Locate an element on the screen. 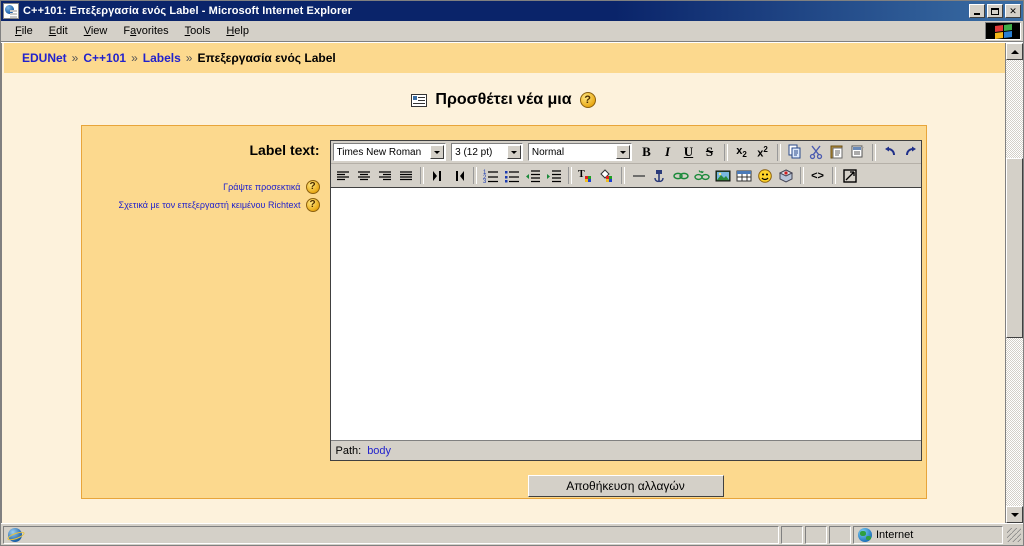 Image resolution: width=1024 pixels, height=546 pixels. insert-link-button is located at coordinates (681, 176).